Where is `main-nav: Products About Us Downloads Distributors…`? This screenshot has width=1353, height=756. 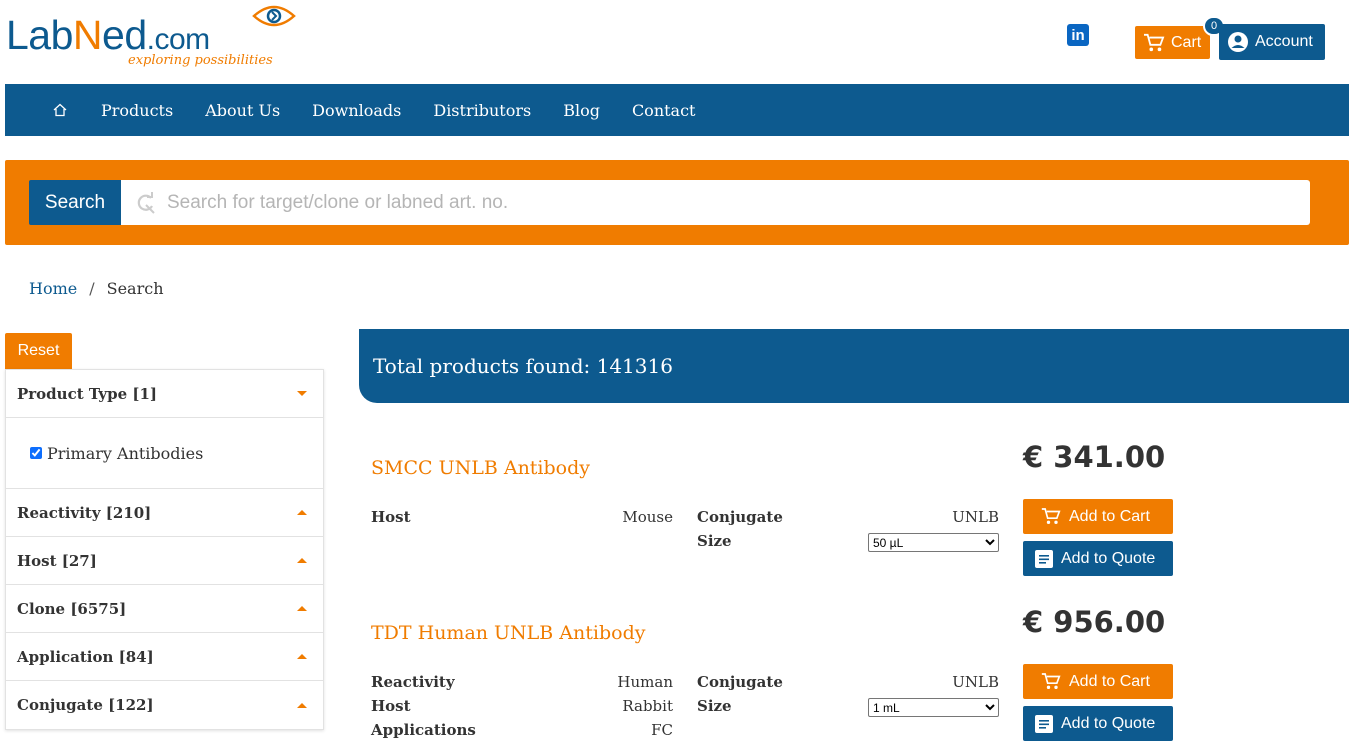 main-nav: Products About Us Downloads Distributors… is located at coordinates (677, 110).